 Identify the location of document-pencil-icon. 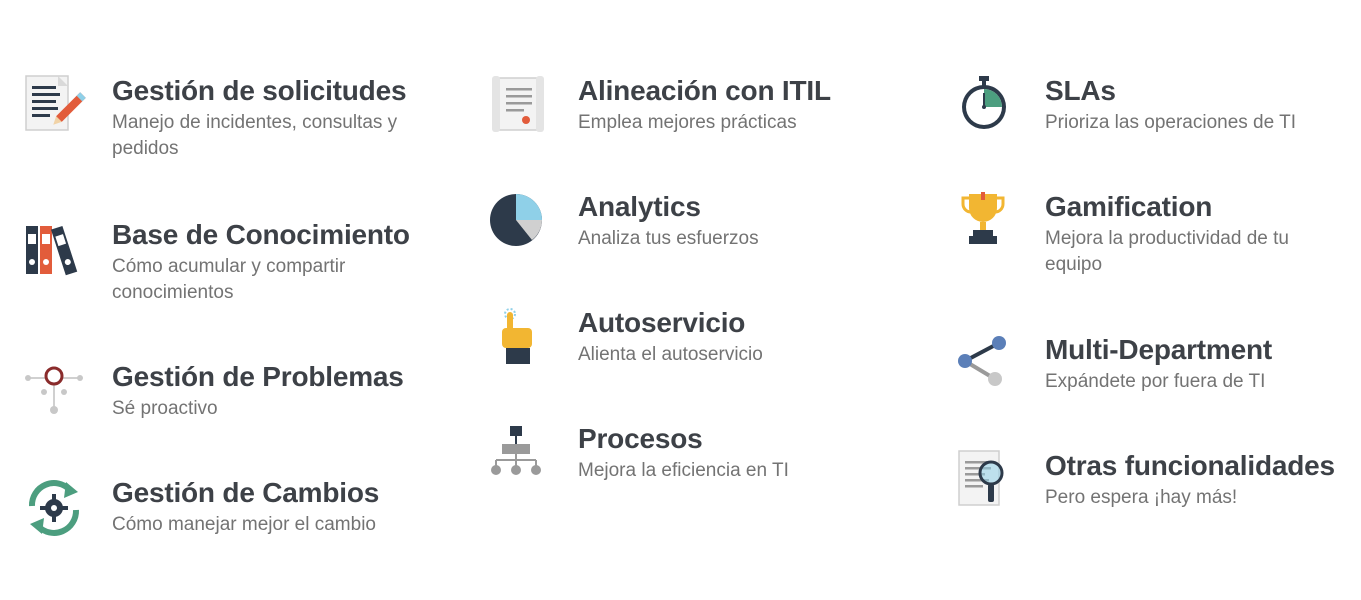
(54, 106).